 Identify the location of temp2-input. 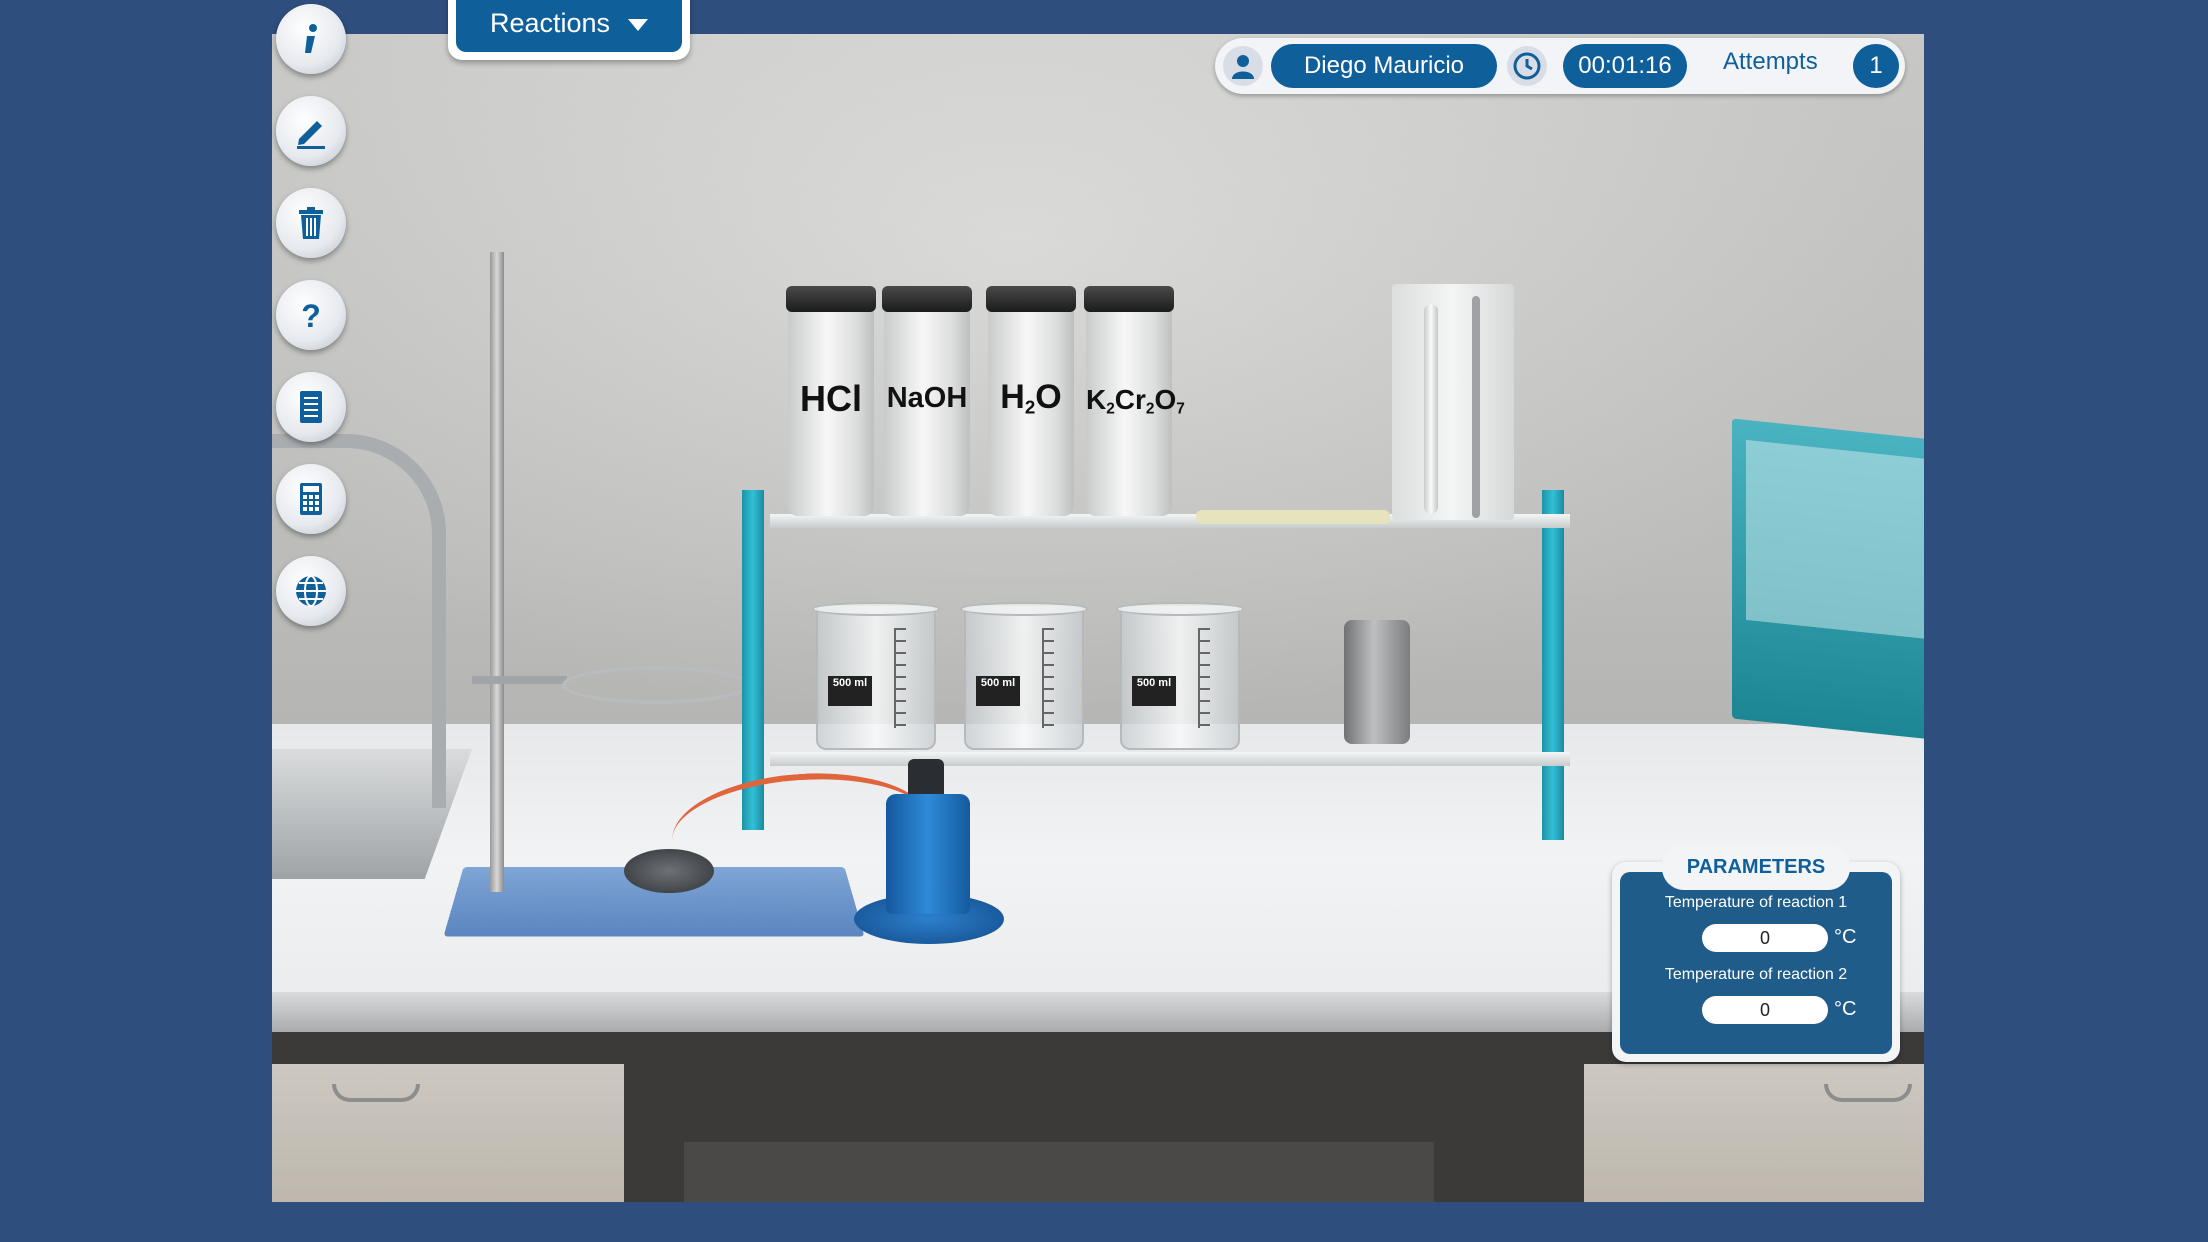
(1765, 1010).